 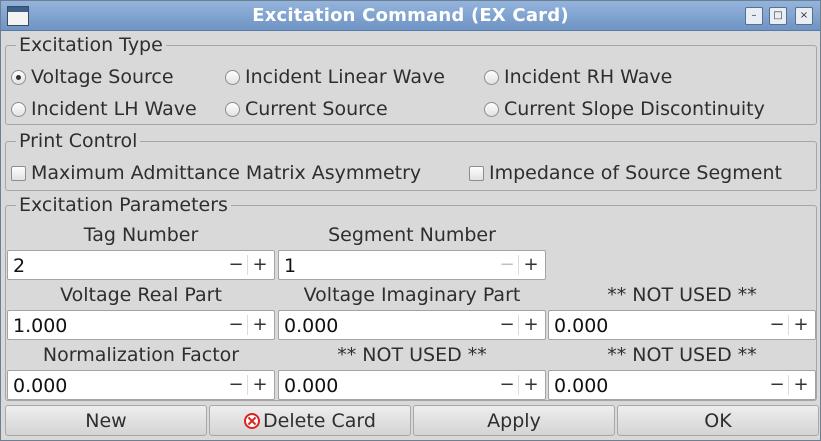 I want to click on close-button: ×, so click(x=804, y=16).